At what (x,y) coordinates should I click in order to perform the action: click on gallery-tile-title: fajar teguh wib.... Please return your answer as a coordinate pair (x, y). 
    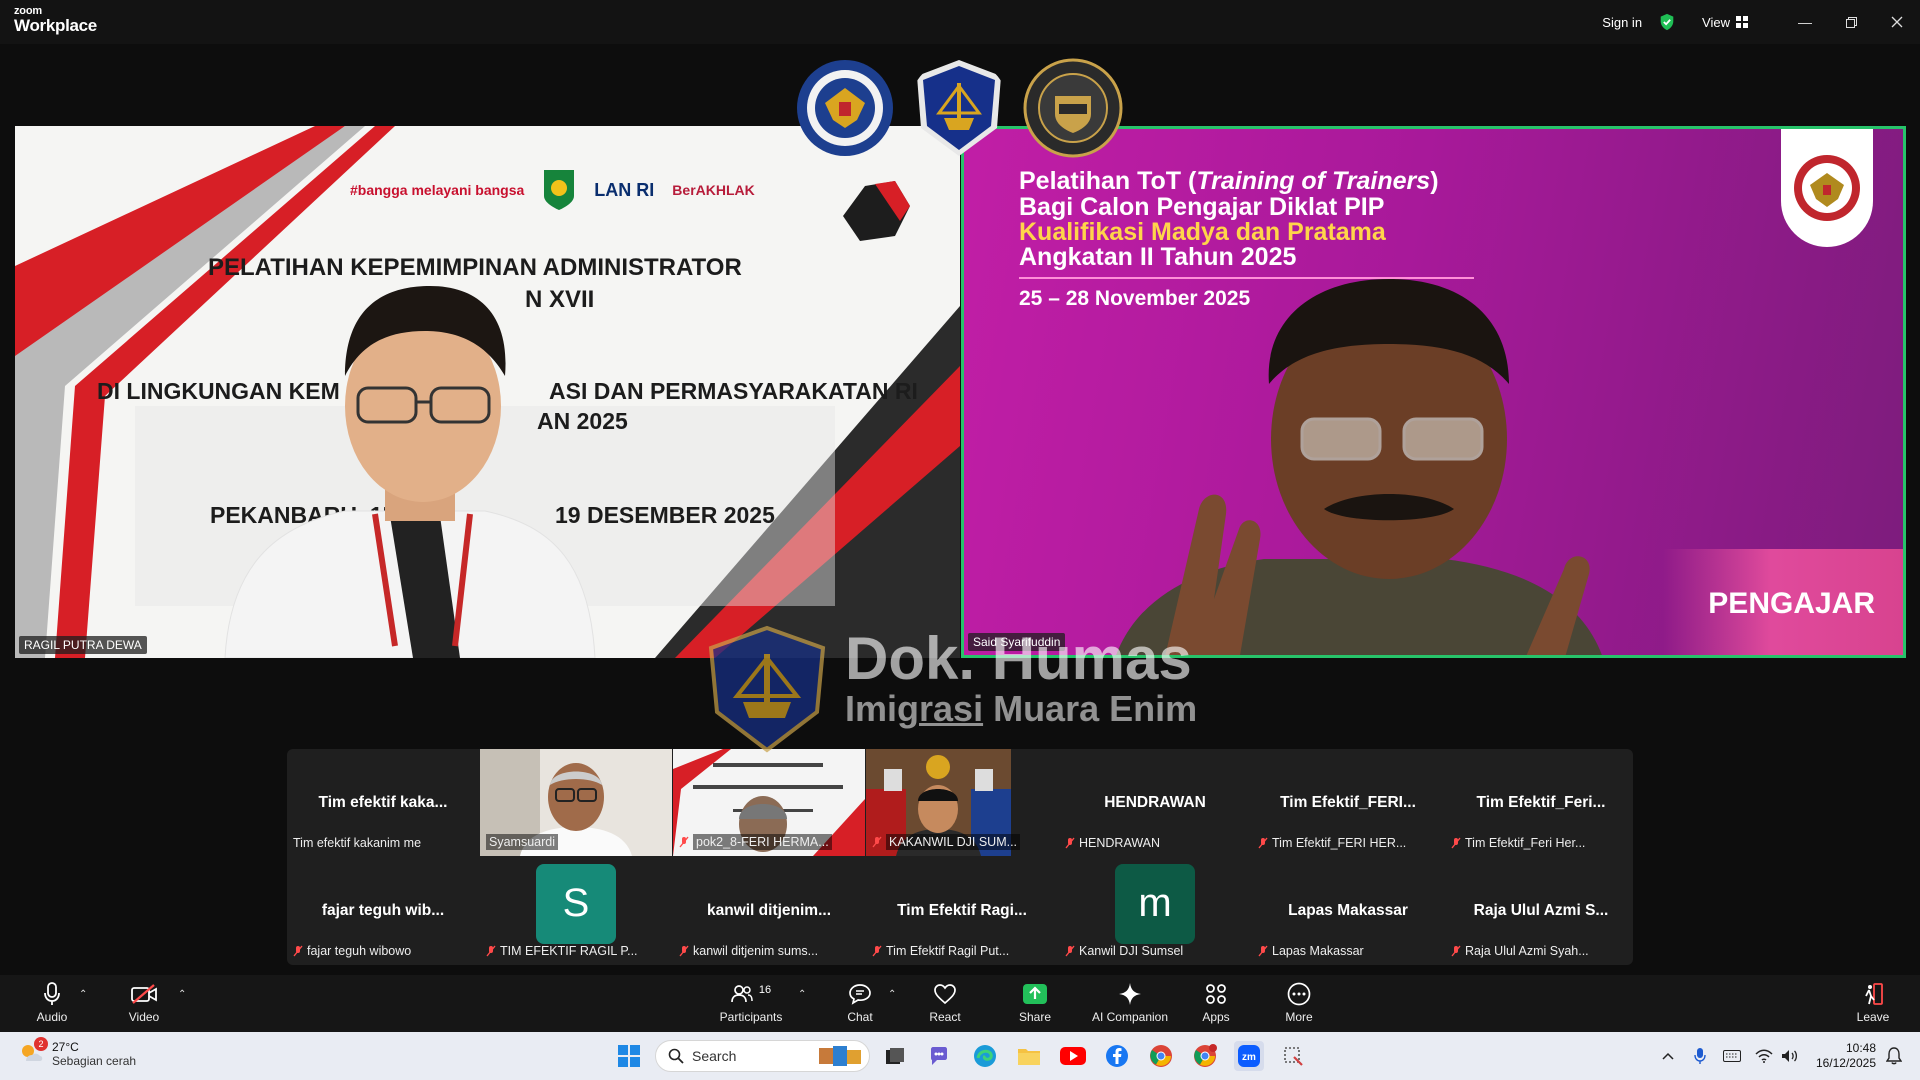
    Looking at the image, I should click on (383, 910).